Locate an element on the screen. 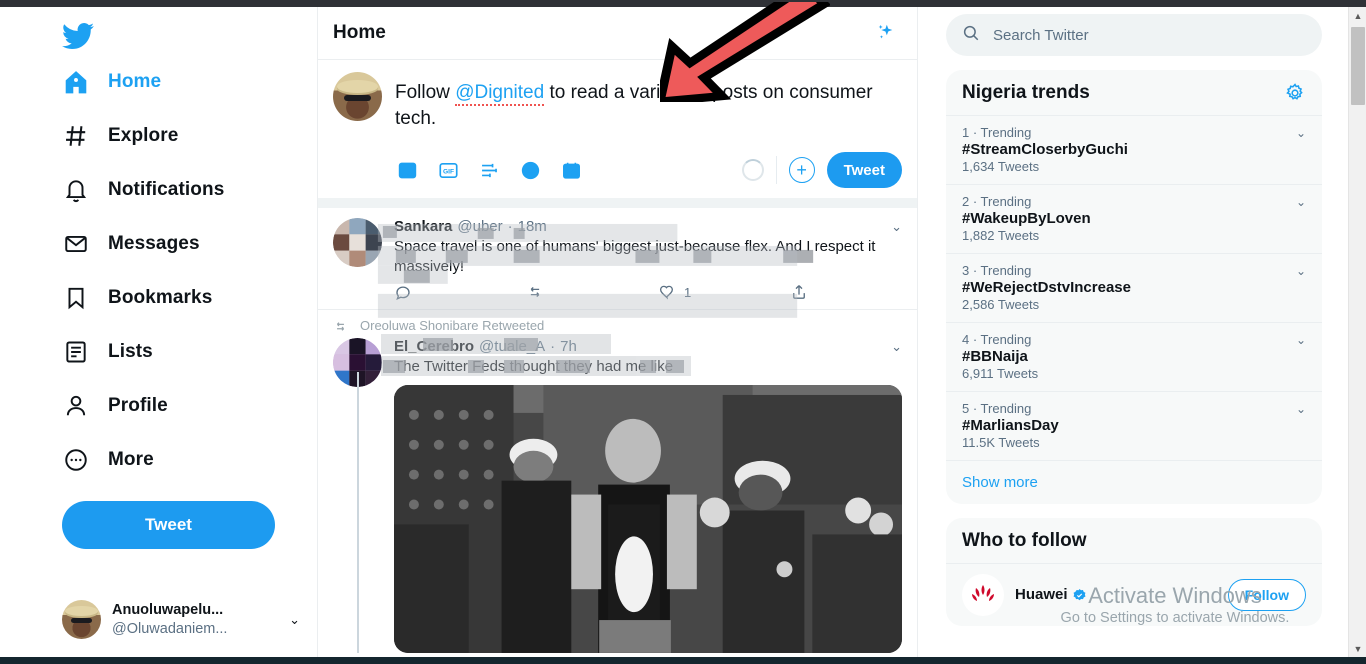  emoji-icon is located at coordinates (530, 170).